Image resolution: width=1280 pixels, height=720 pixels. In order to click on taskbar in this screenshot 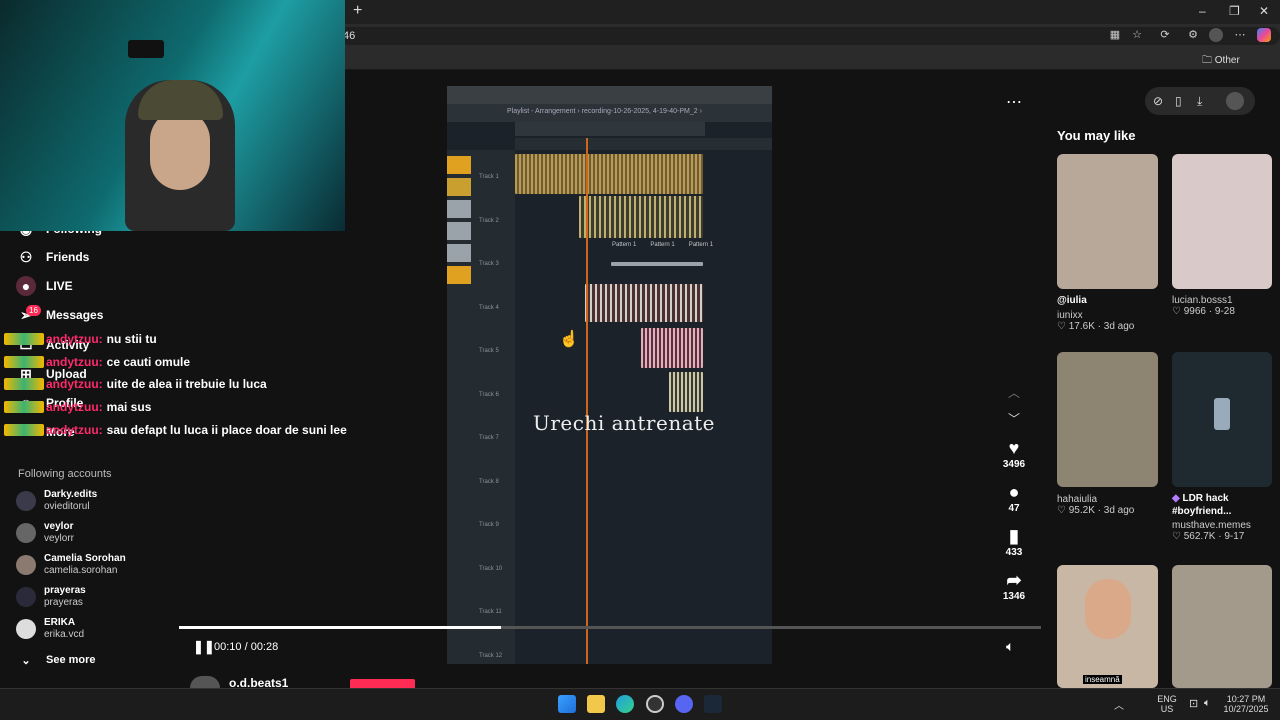, I will do `click(640, 704)`.